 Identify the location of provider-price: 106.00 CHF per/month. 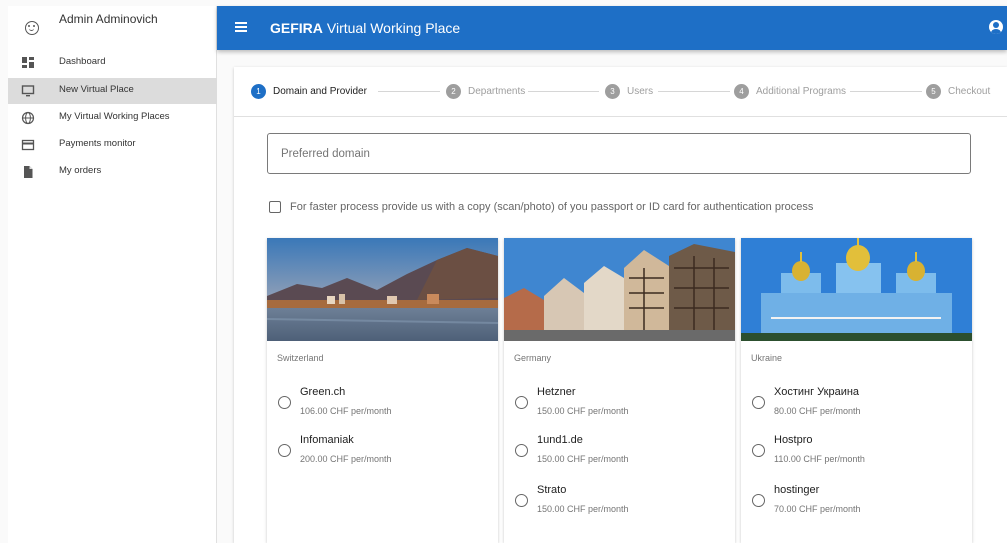
(346, 411).